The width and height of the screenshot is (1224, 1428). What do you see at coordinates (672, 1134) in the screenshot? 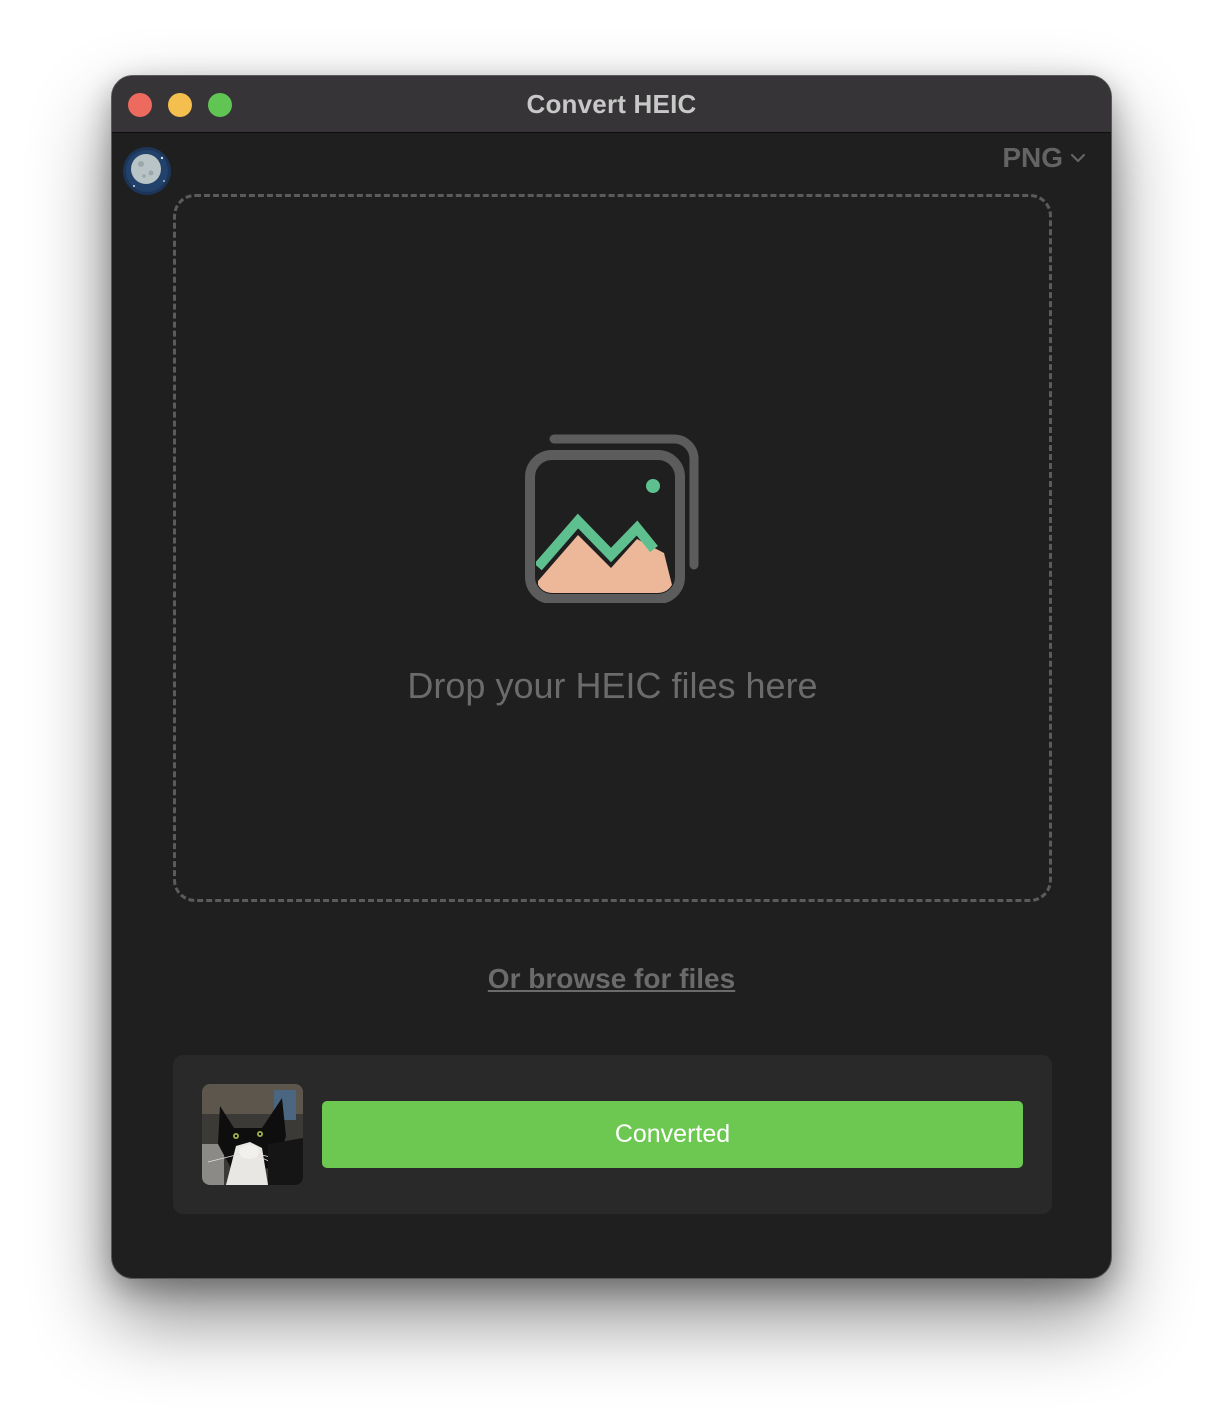
I see `converted-status-button: Converted` at bounding box center [672, 1134].